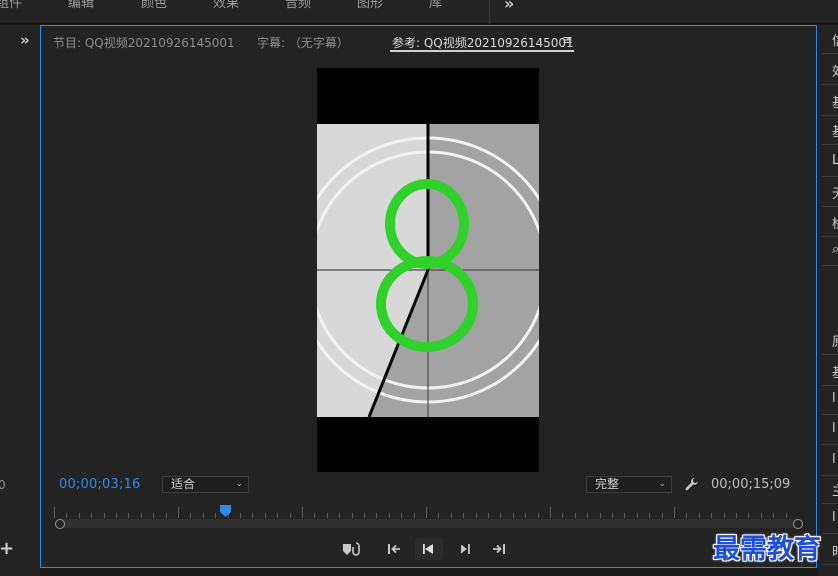 This screenshot has width=838, height=576. I want to click on wrench-icon, so click(692, 484).